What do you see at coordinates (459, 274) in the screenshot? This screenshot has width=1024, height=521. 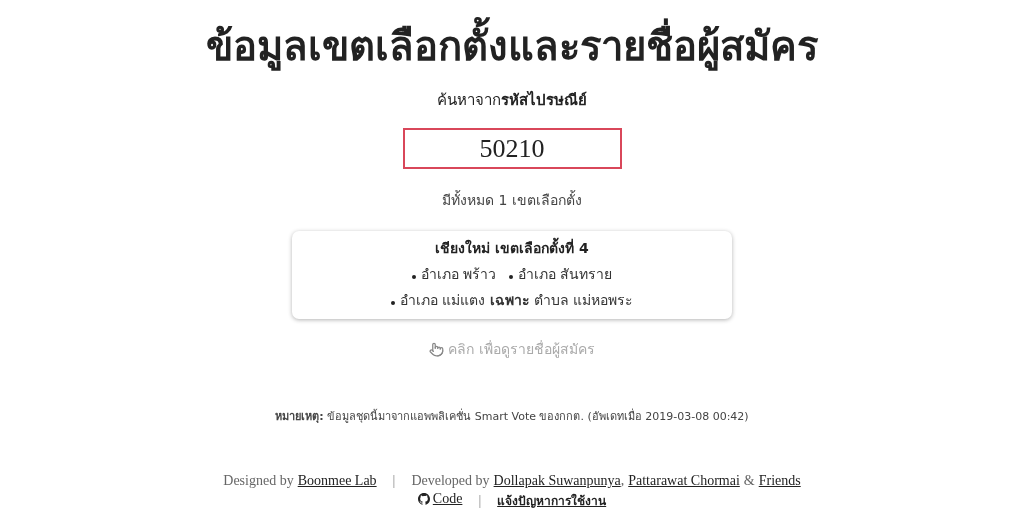 I see `area-text: อำเภอ พร้าว` at bounding box center [459, 274].